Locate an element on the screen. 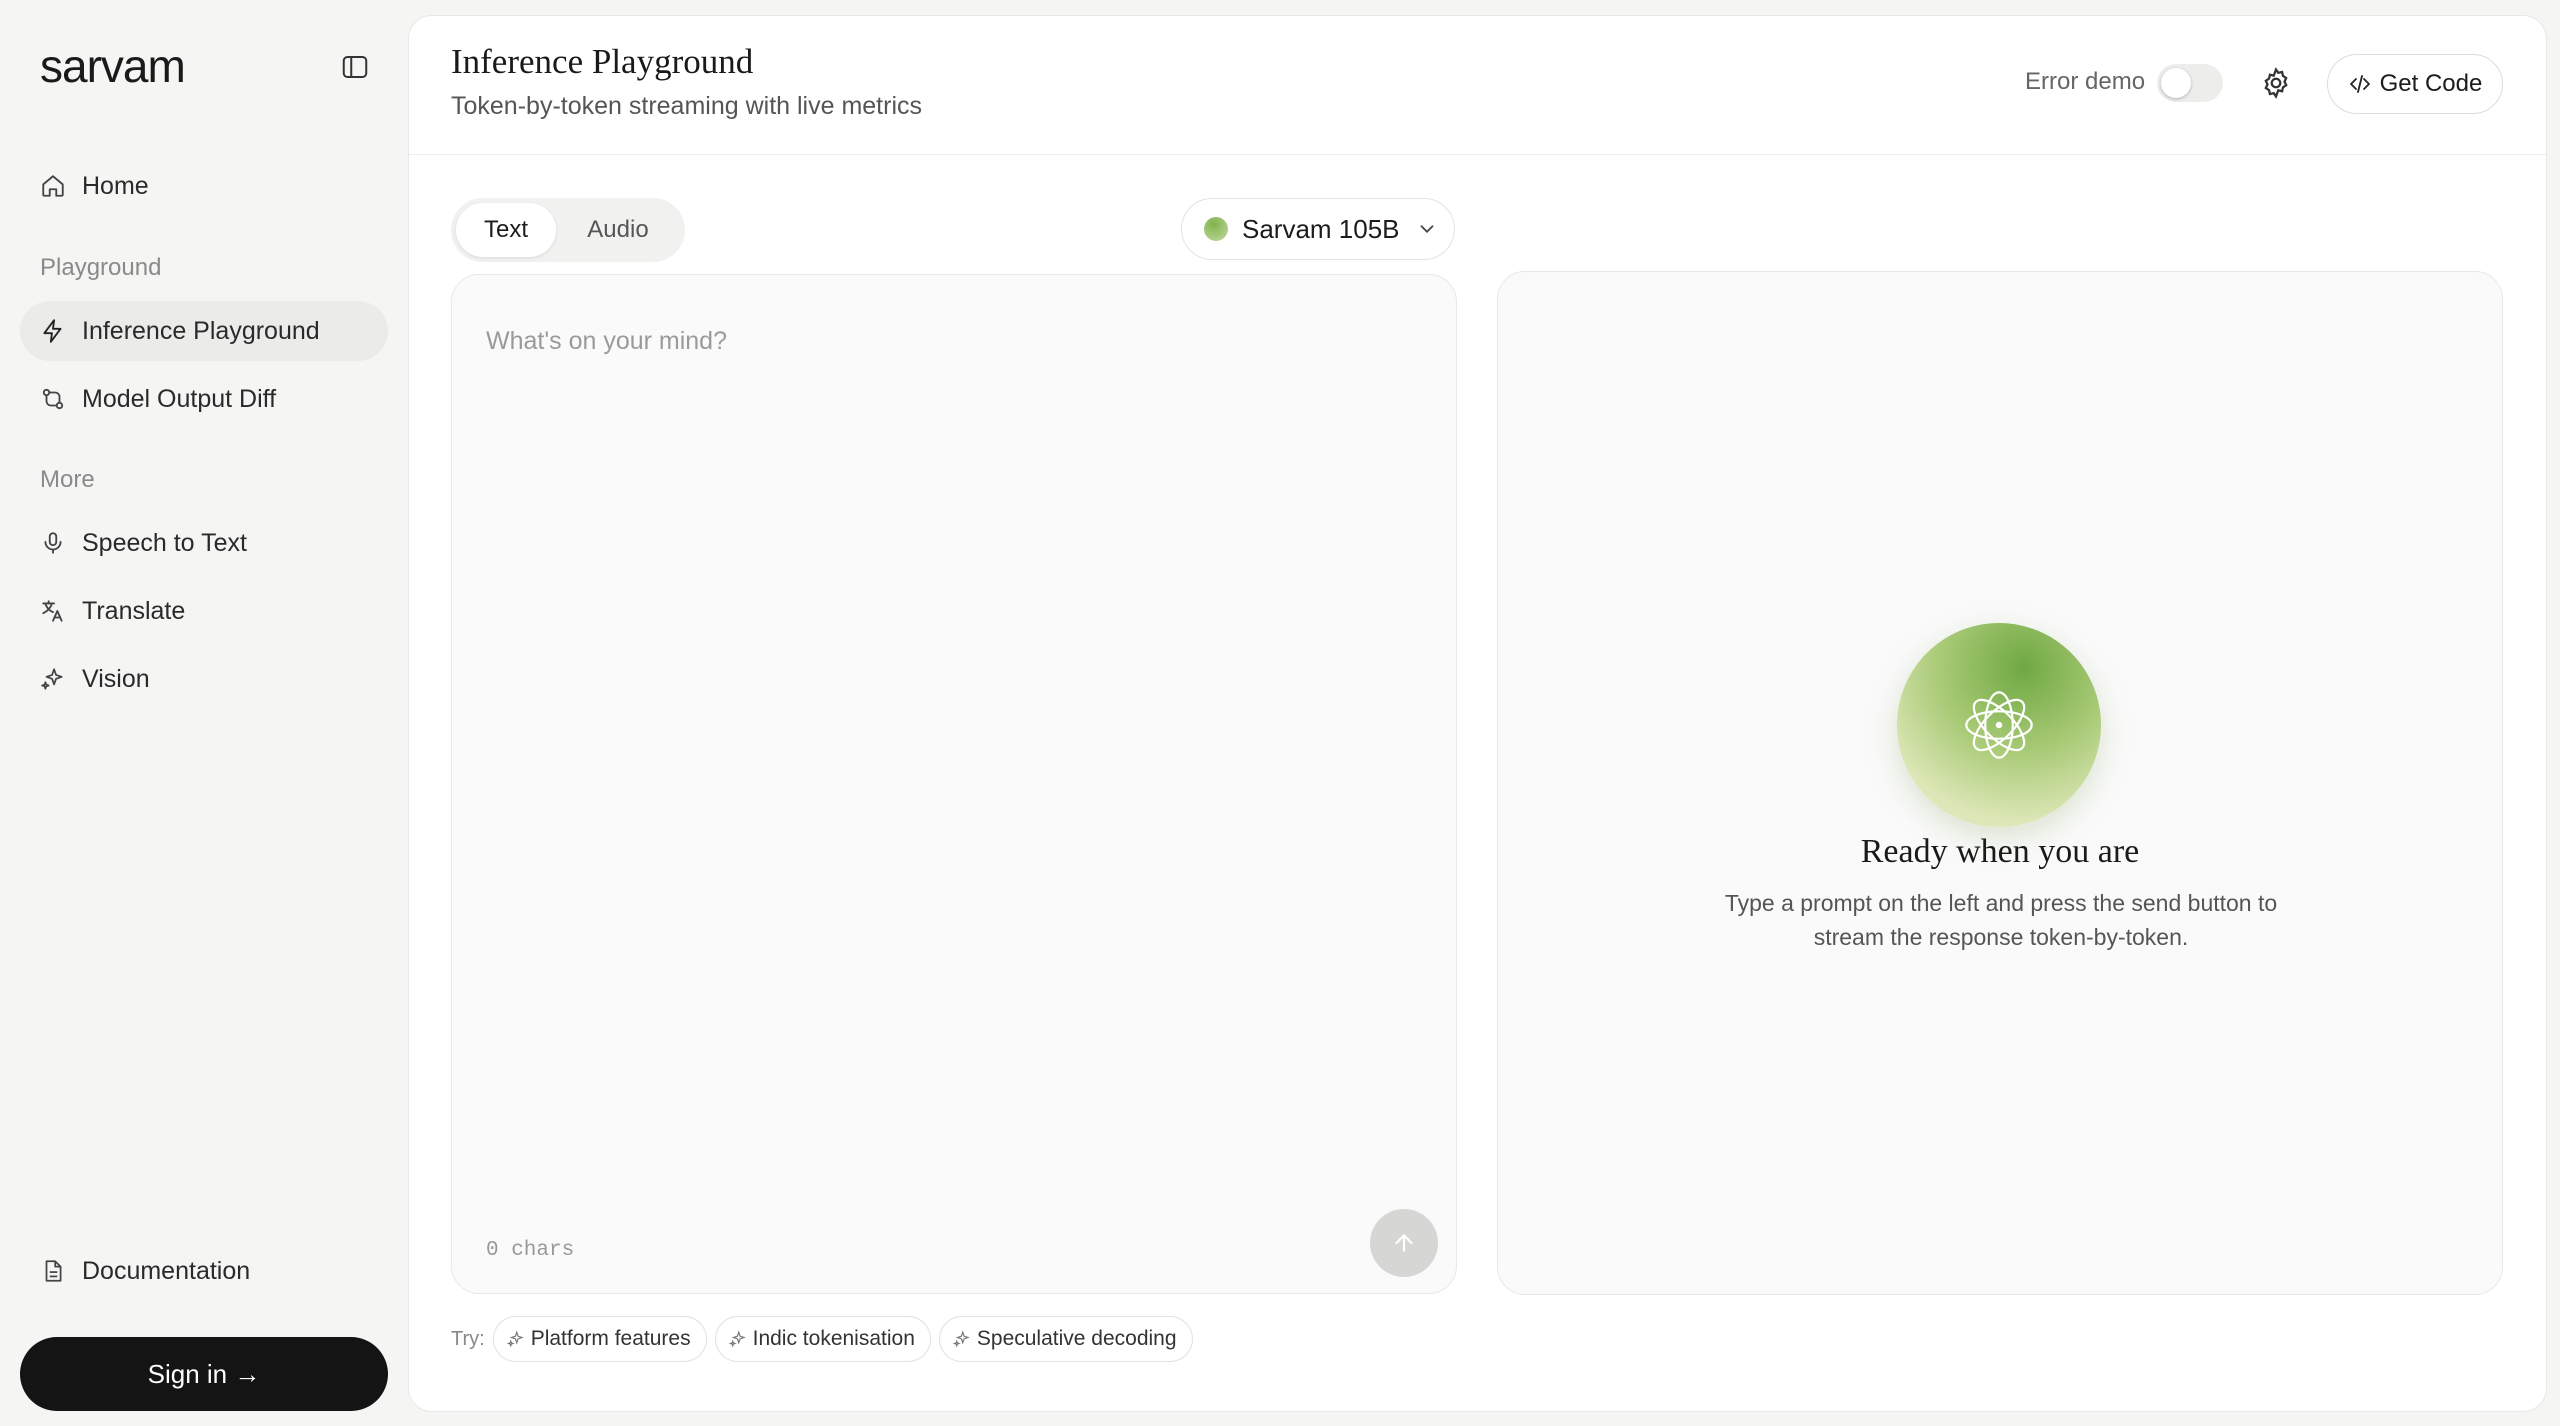  char-count: 0 chars is located at coordinates (530, 1250).